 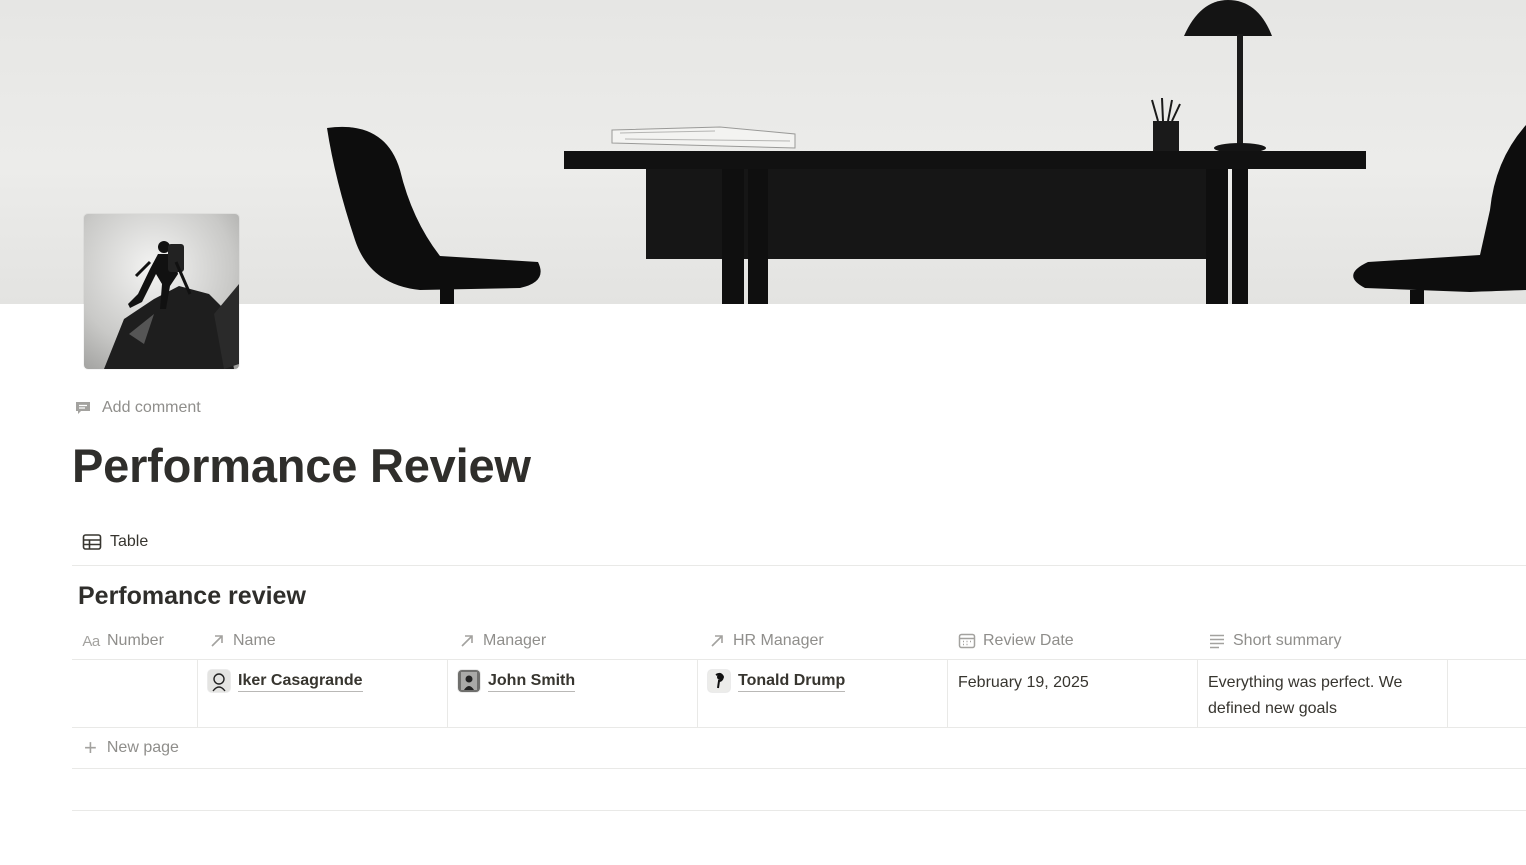 What do you see at coordinates (142, 747) in the screenshot?
I see `new-page-label: New page` at bounding box center [142, 747].